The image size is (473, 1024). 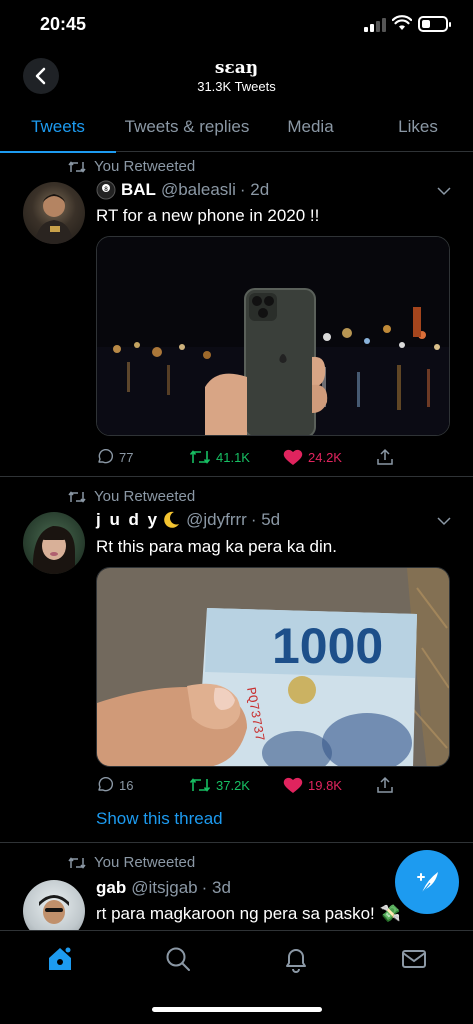 What do you see at coordinates (236, 25) in the screenshot?
I see `status-bar: 20:45` at bounding box center [236, 25].